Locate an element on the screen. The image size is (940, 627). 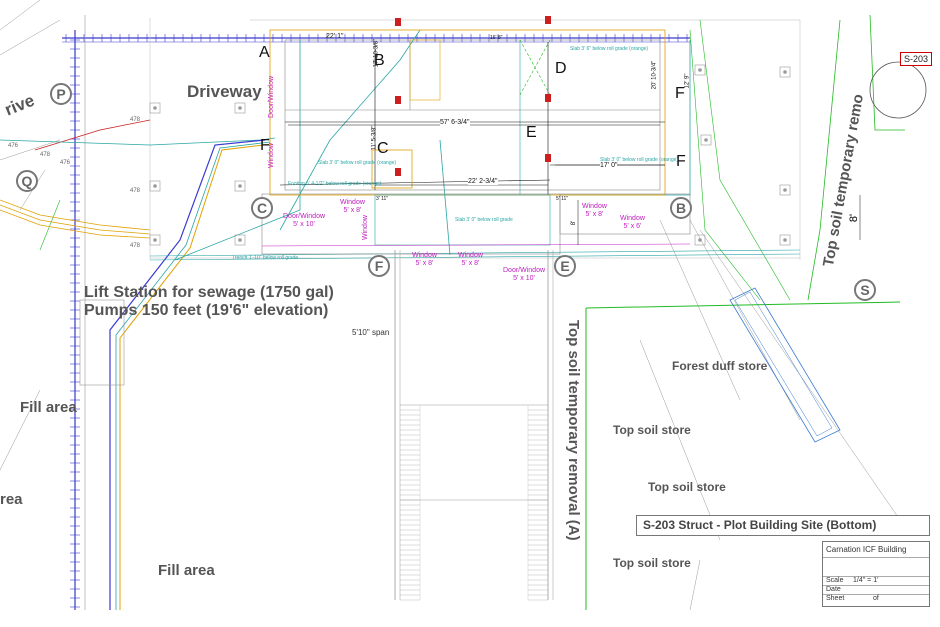
dimension-label: 12' 9" is located at coordinates (687, 81).